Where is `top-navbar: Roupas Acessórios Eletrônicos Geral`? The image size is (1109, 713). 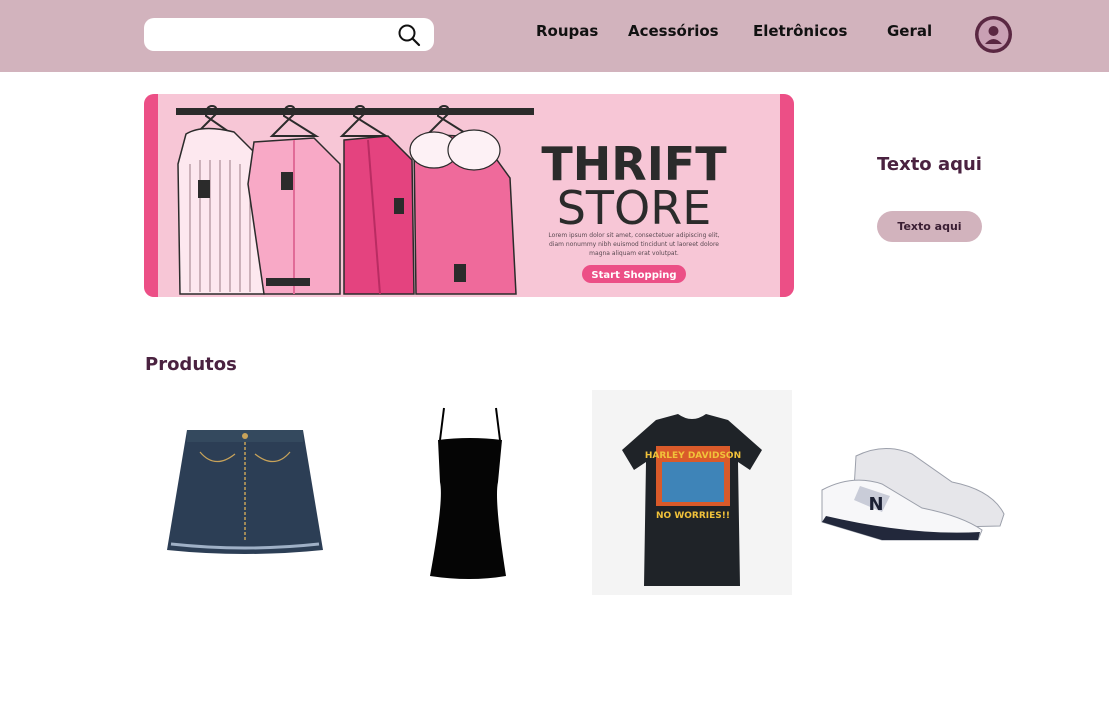 top-navbar: Roupas Acessórios Eletrônicos Geral is located at coordinates (554, 36).